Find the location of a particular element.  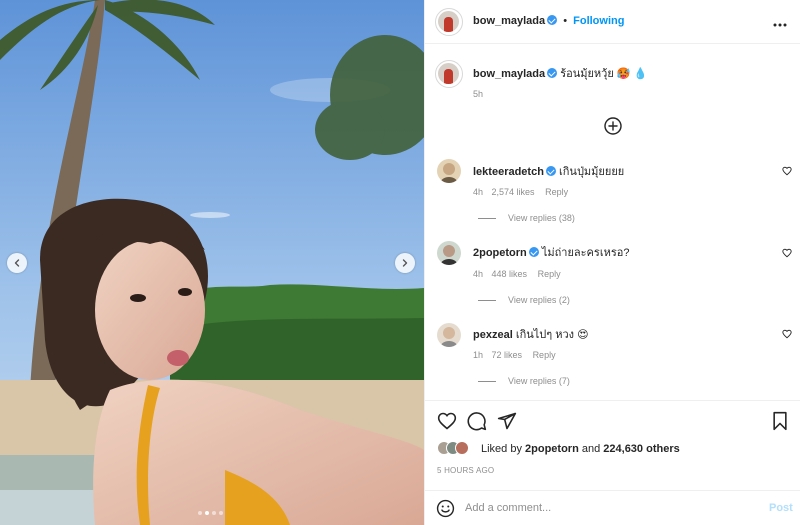

comment-meta: 4h 2,574 likes Reply is located at coordinates (520, 192).